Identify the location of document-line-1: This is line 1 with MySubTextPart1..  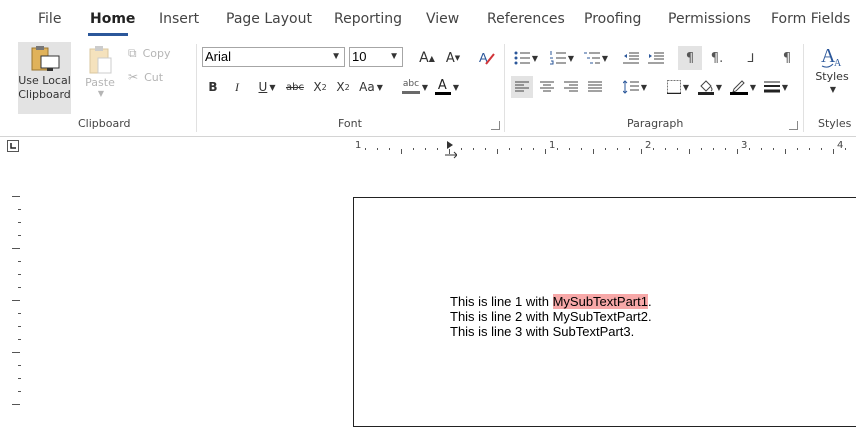
(551, 301).